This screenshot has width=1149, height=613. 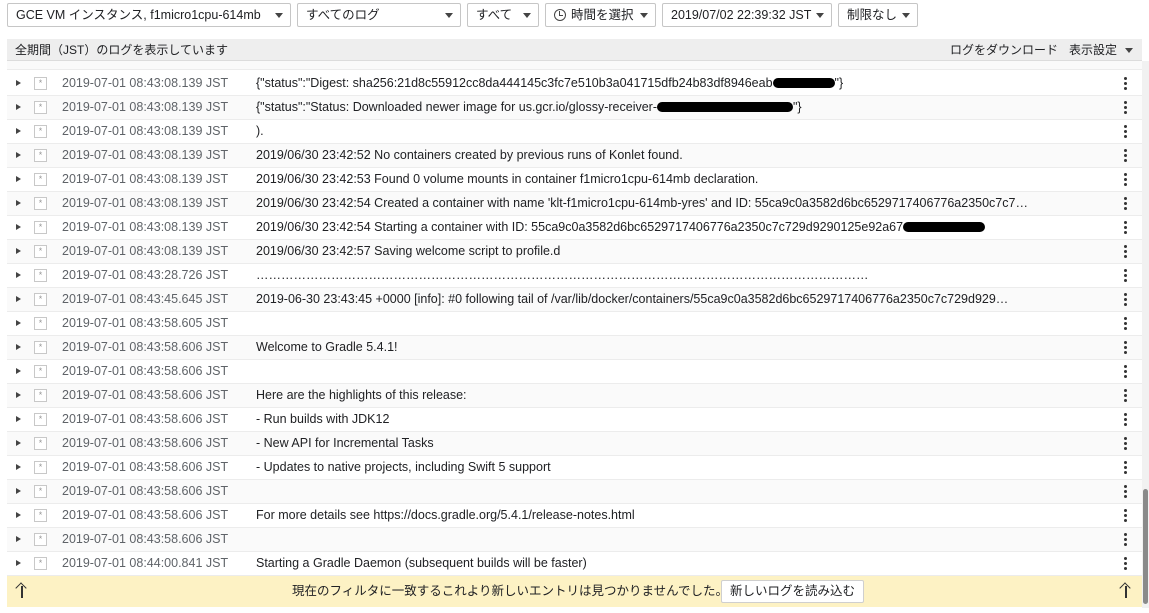 What do you see at coordinates (379, 15) in the screenshot?
I see `log-name-dropdown: すべてのログ` at bounding box center [379, 15].